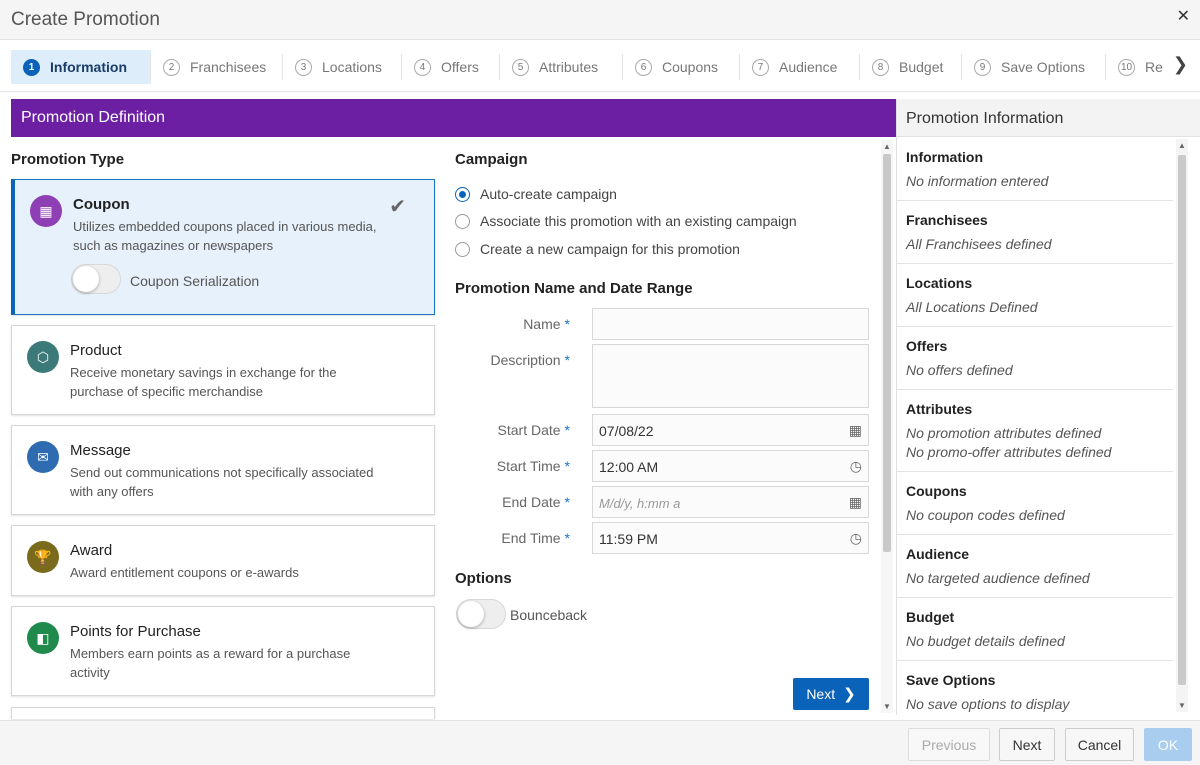 Image resolution: width=1200 pixels, height=765 pixels. I want to click on info-scrollbar-thumb, so click(1182, 420).